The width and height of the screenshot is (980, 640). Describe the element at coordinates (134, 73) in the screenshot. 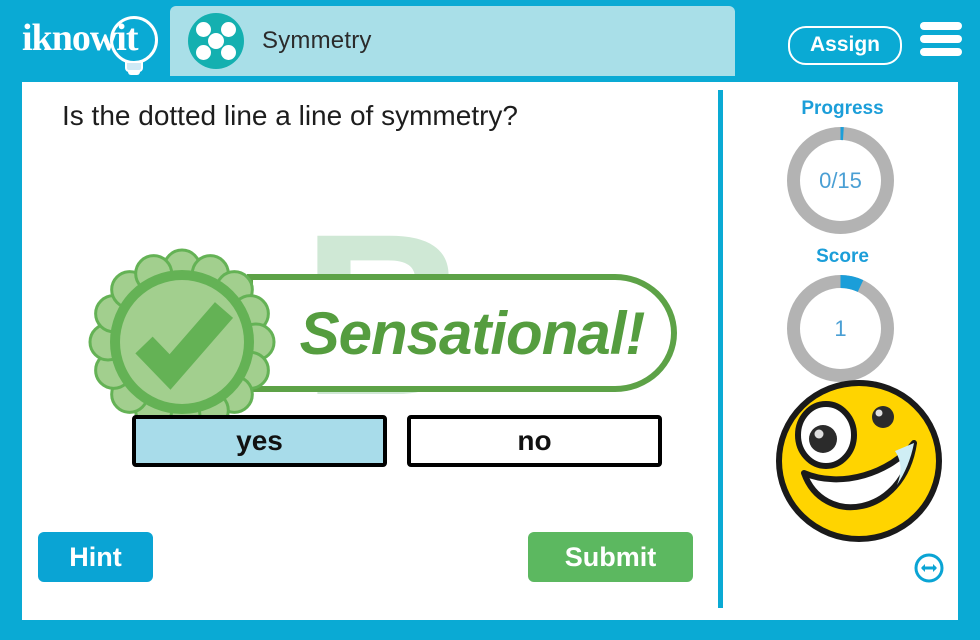

I see `lightbulb-base-tip-icon` at that location.